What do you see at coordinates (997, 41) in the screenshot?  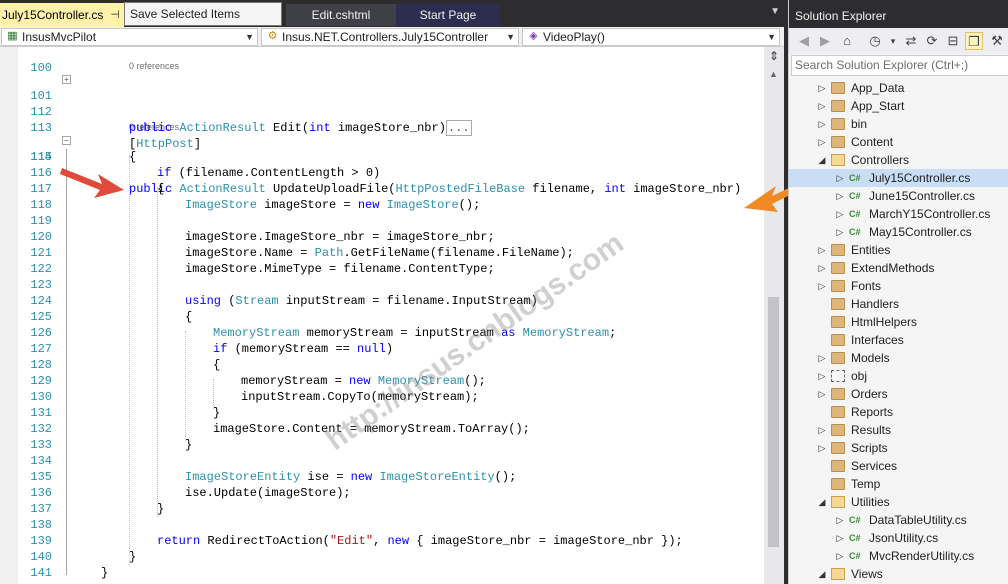 I see `properties-icon: ⚒` at bounding box center [997, 41].